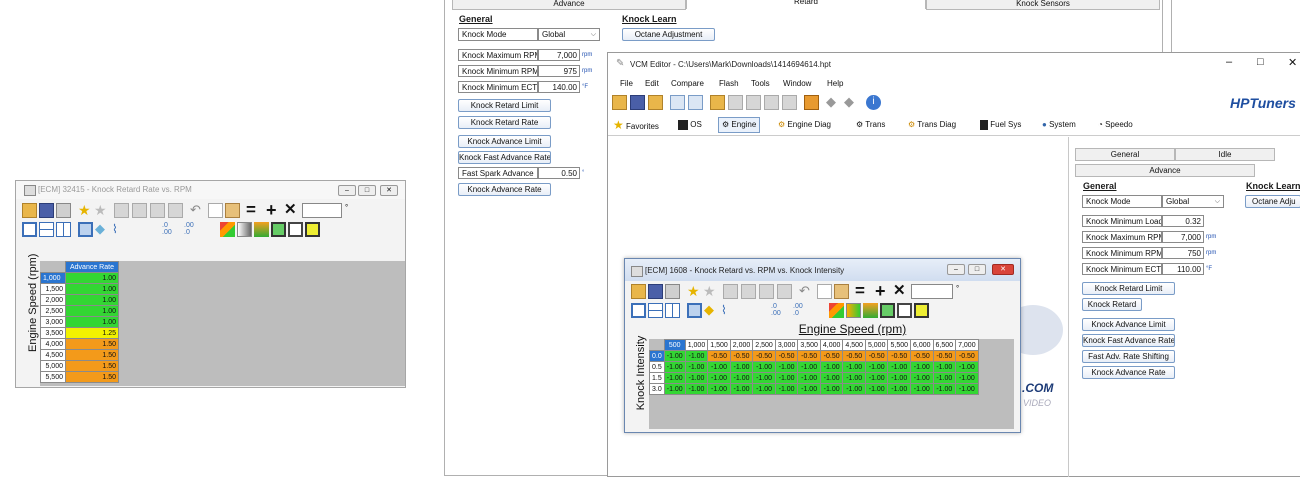 Image resolution: width=1300 pixels, height=477 pixels. Describe the element at coordinates (882, 291) in the screenshot. I see `plus-icon: +` at that location.